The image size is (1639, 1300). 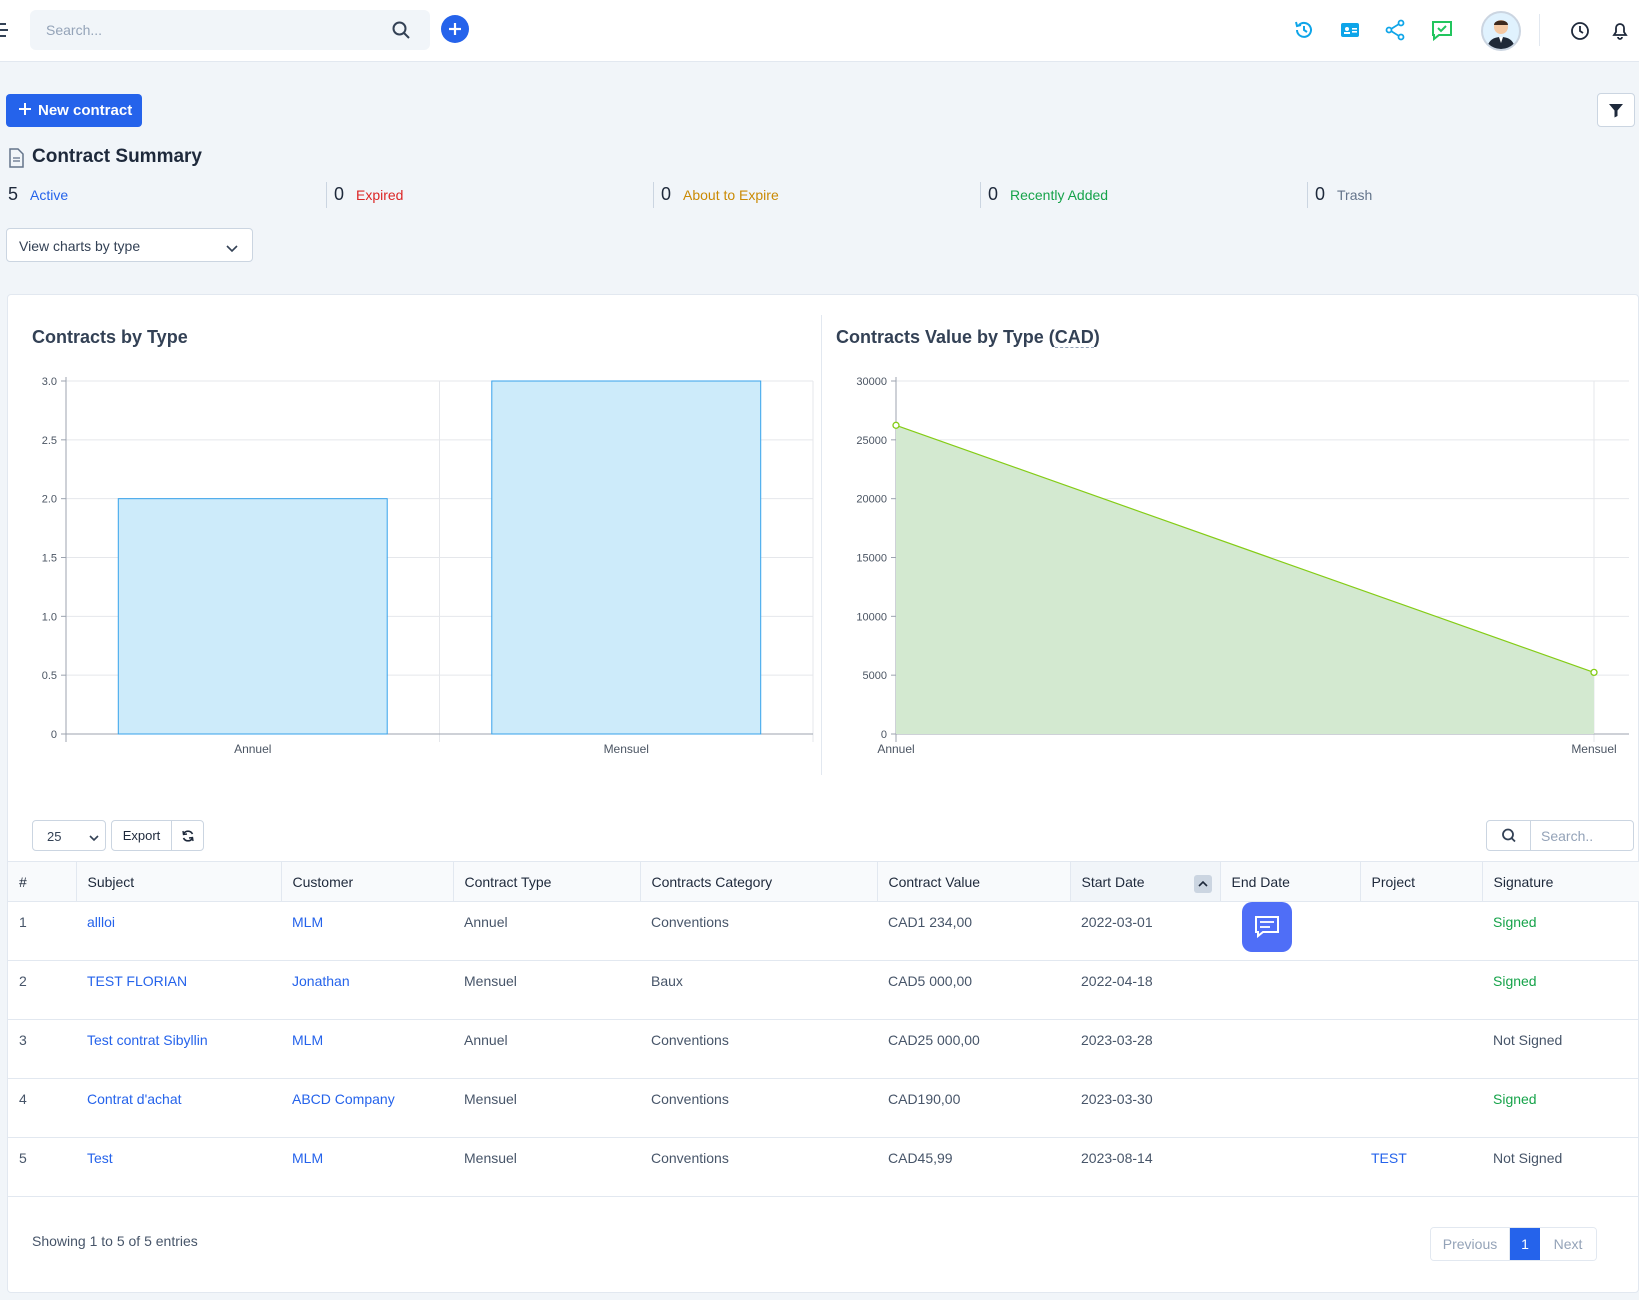 I want to click on filter-button, so click(x=1616, y=110).